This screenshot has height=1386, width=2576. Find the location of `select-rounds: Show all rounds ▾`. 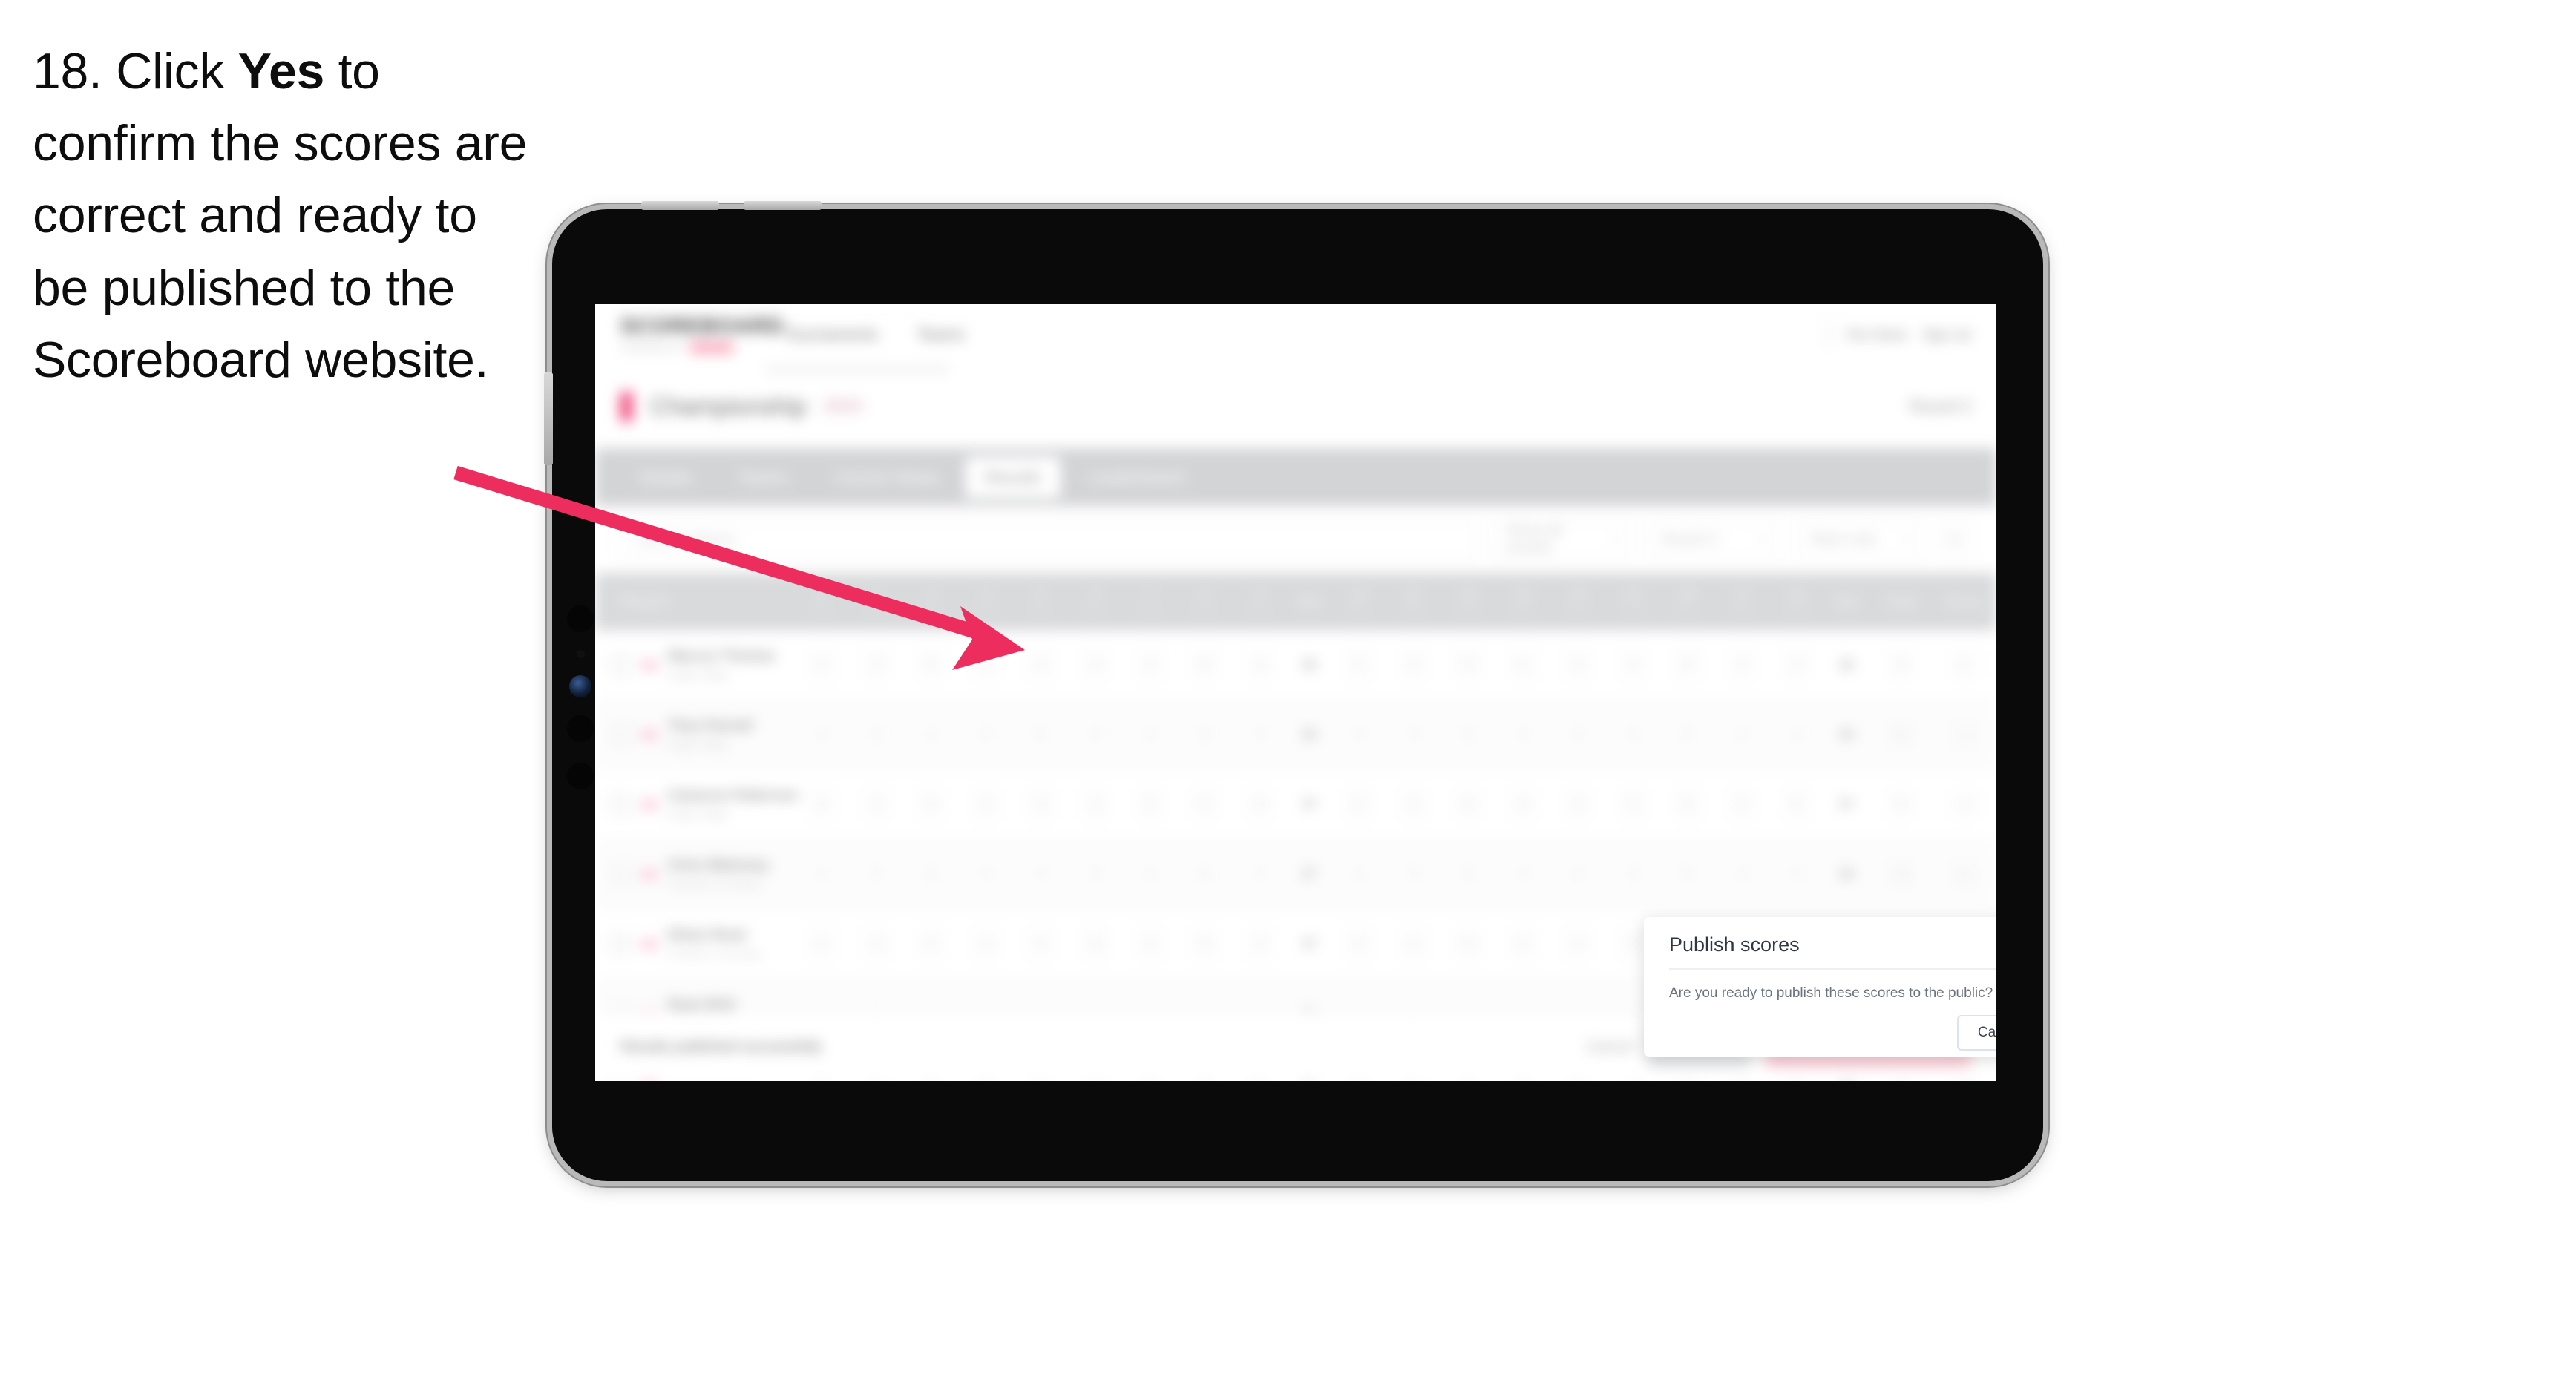

select-rounds: Show all rounds ▾ is located at coordinates (1562, 539).